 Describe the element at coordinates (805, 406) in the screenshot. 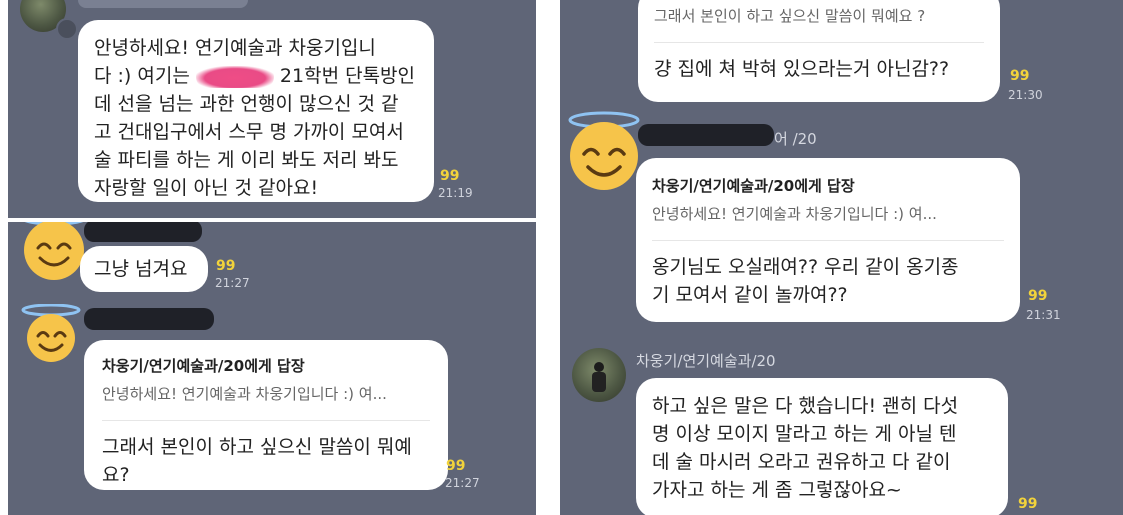

I see `message-line: 하고 싶은 말은 다 했습니다! 괜히 다섯` at that location.